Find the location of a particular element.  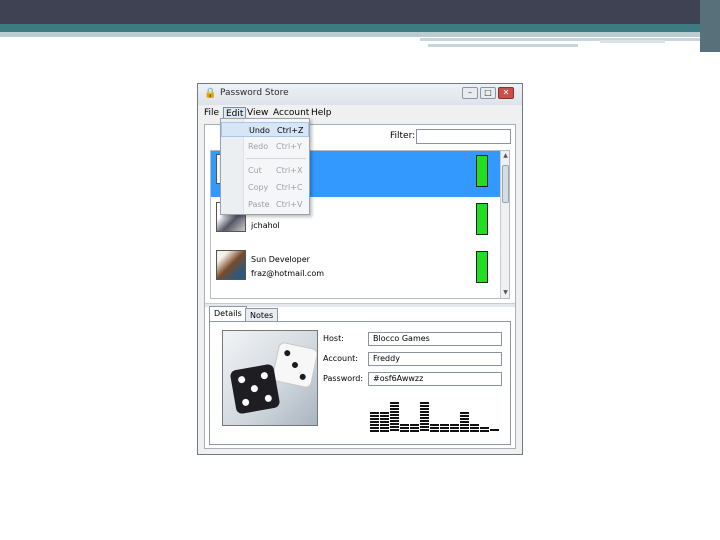

account-name: Sun Developer is located at coordinates (280, 259).